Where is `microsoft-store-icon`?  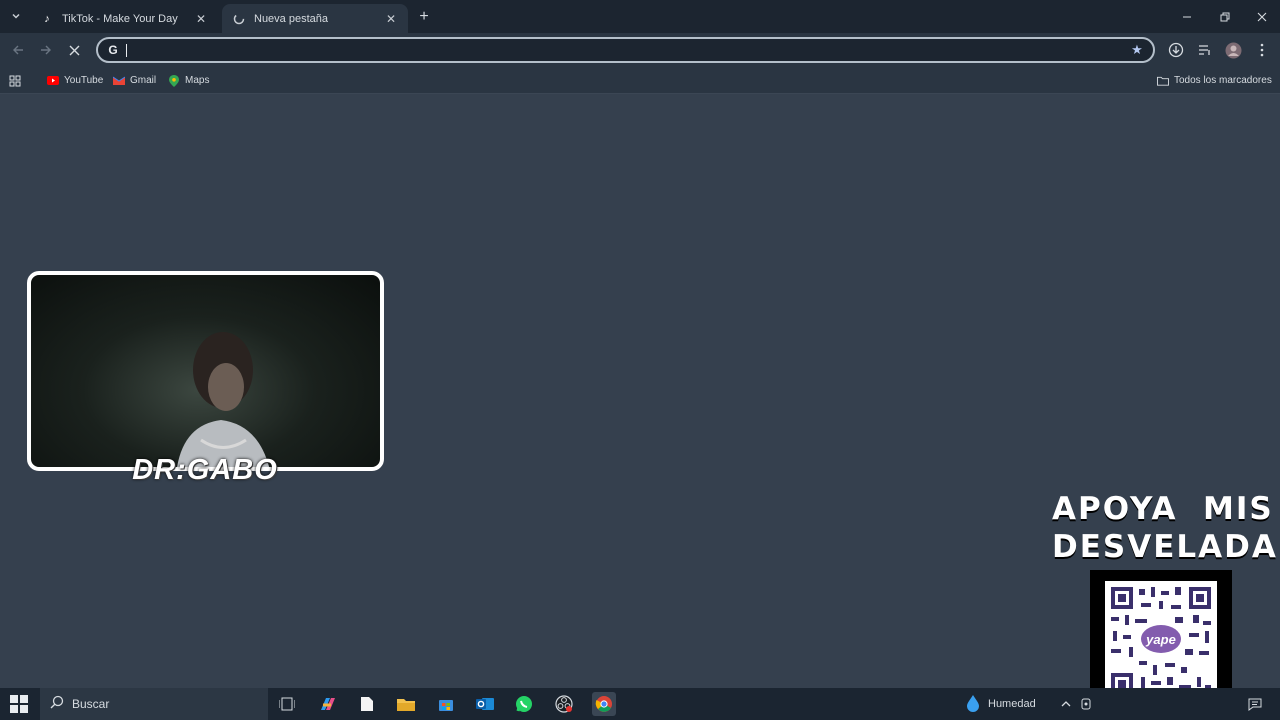
microsoft-store-icon is located at coordinates (446, 704).